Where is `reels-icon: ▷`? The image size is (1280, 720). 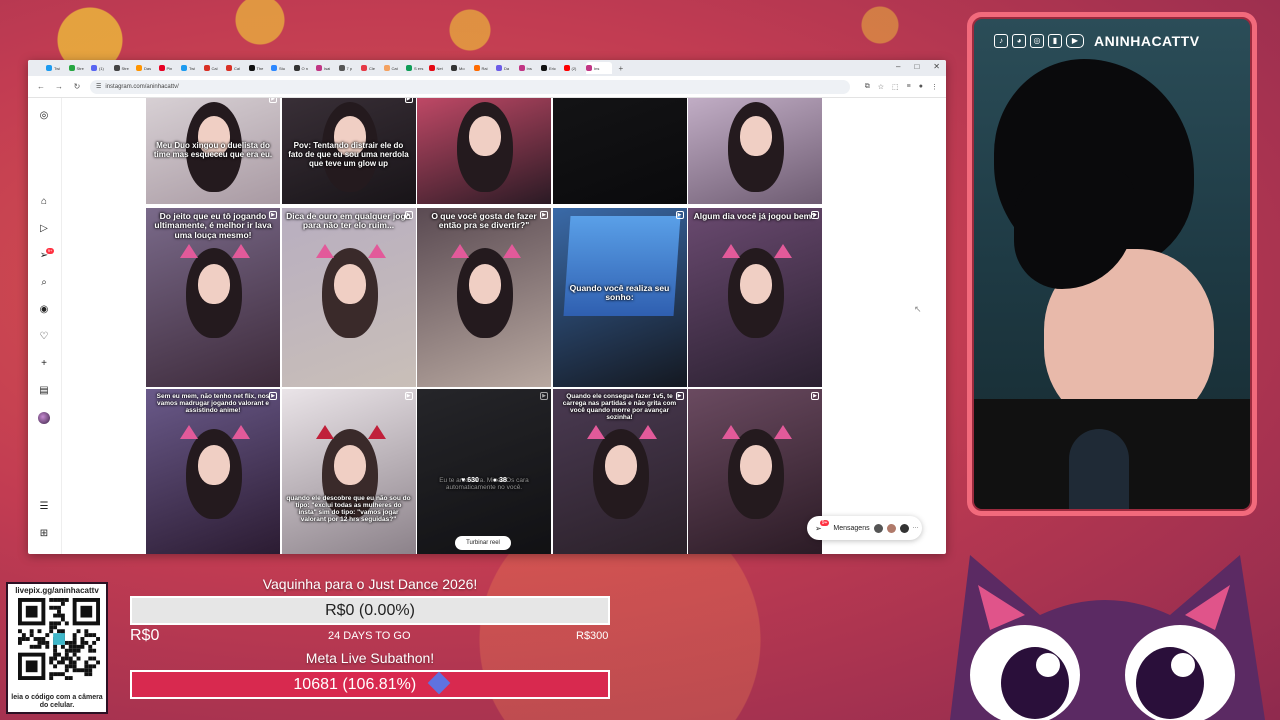 reels-icon: ▷ is located at coordinates (44, 229).